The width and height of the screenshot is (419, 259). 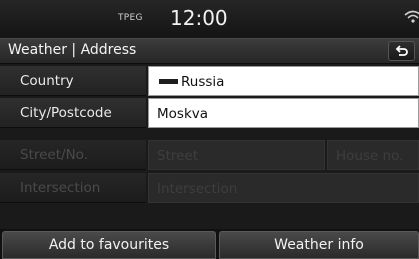 What do you see at coordinates (373, 155) in the screenshot?
I see `house-number-field: House no.` at bounding box center [373, 155].